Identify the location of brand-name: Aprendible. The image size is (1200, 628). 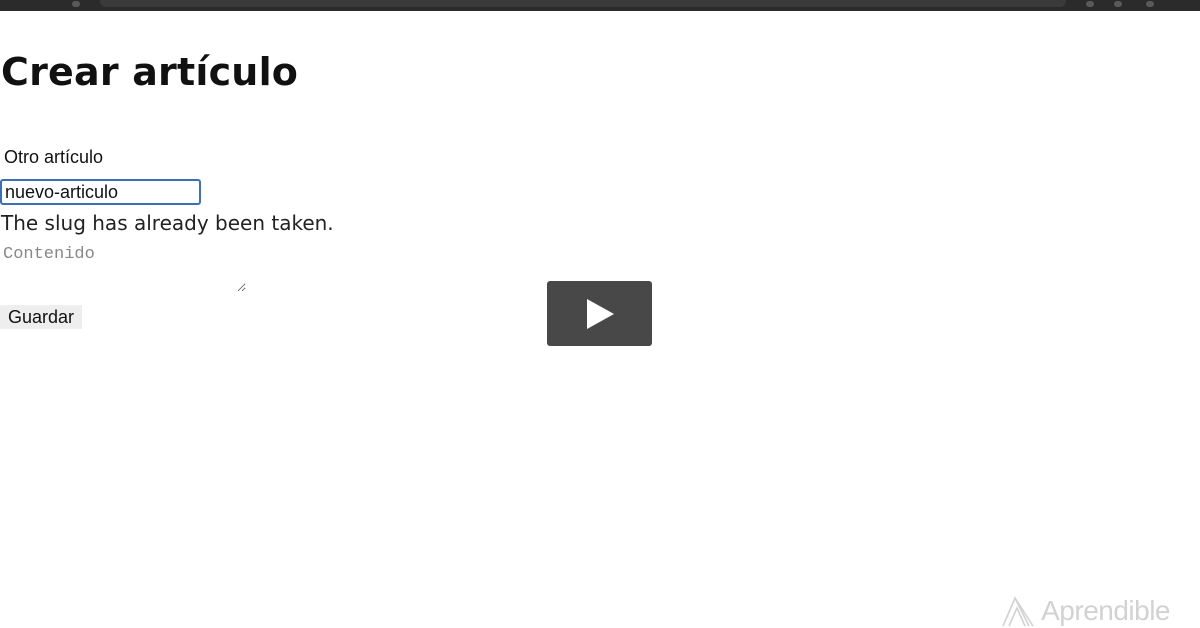
(1105, 610).